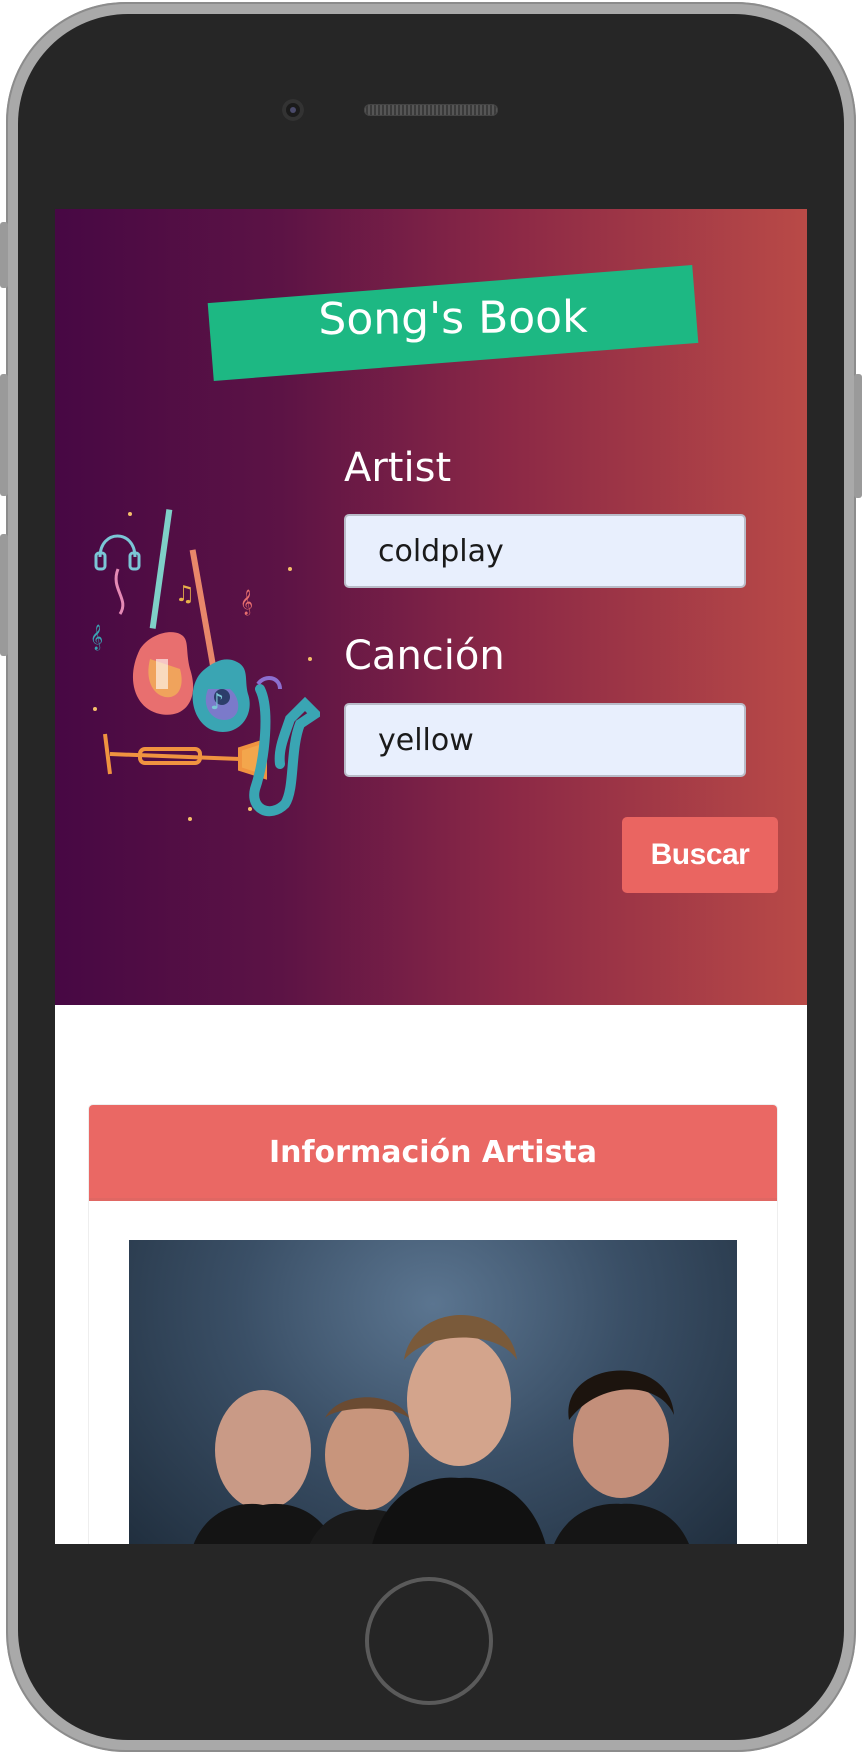  I want to click on earpiece-speaker, so click(431, 110).